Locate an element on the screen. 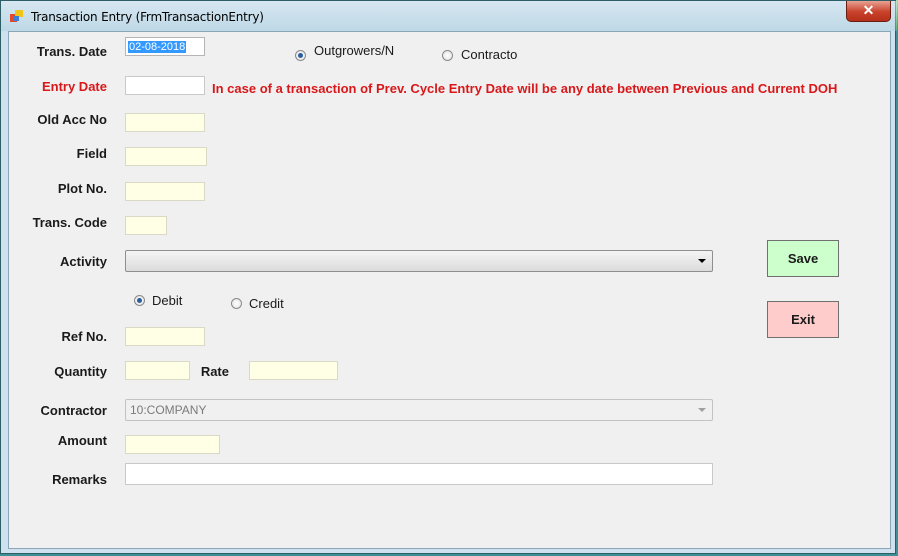  field-label: Field is located at coordinates (91, 153).